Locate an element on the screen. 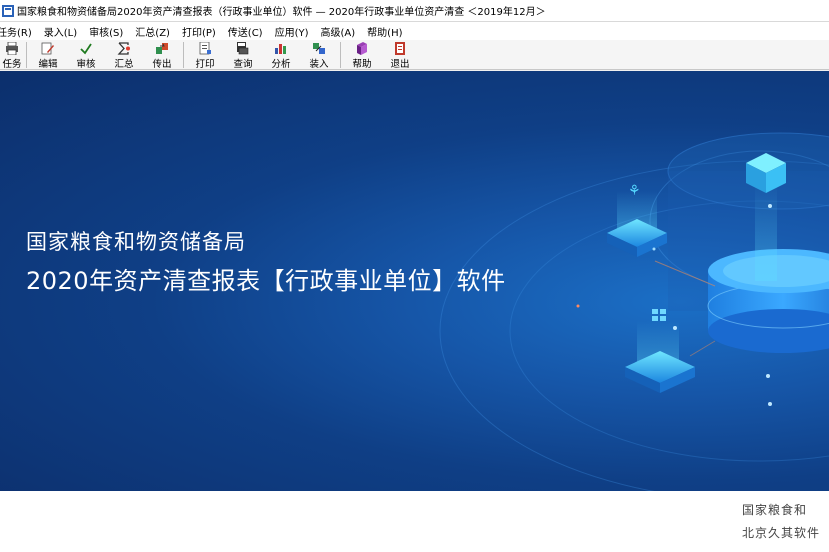  exit-icon is located at coordinates (400, 48).